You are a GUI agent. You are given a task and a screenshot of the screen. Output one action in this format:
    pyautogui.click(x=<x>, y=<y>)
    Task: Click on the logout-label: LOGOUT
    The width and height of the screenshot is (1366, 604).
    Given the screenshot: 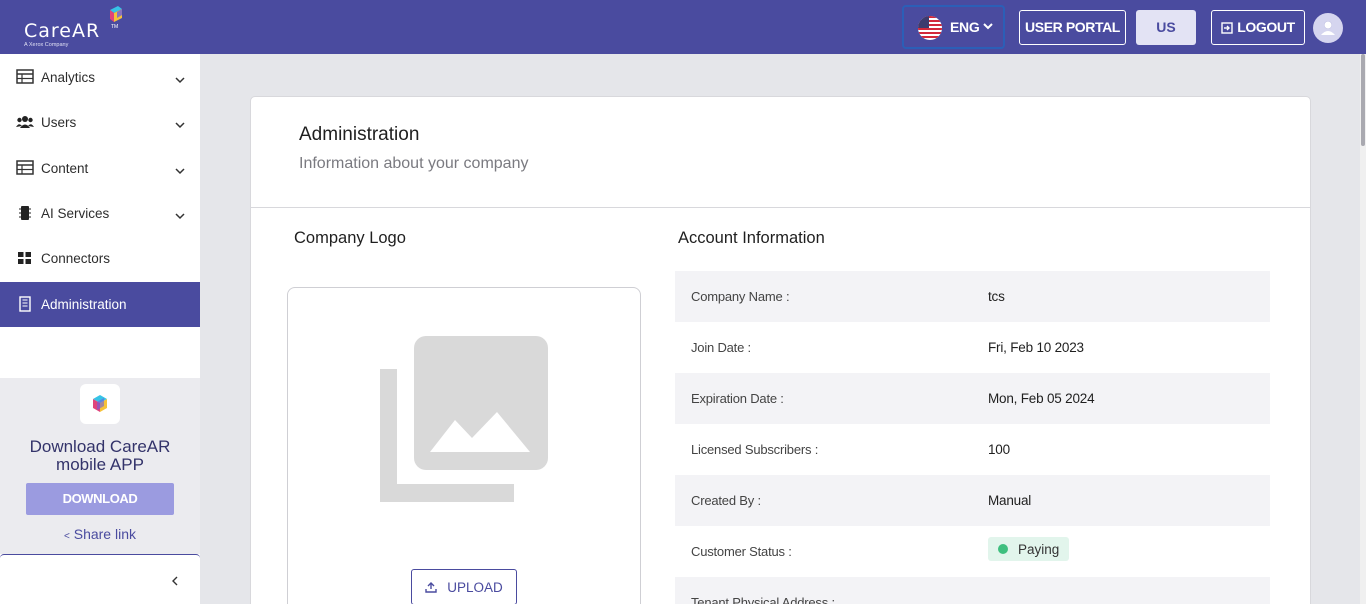 What is the action you would take?
    pyautogui.click(x=1266, y=27)
    